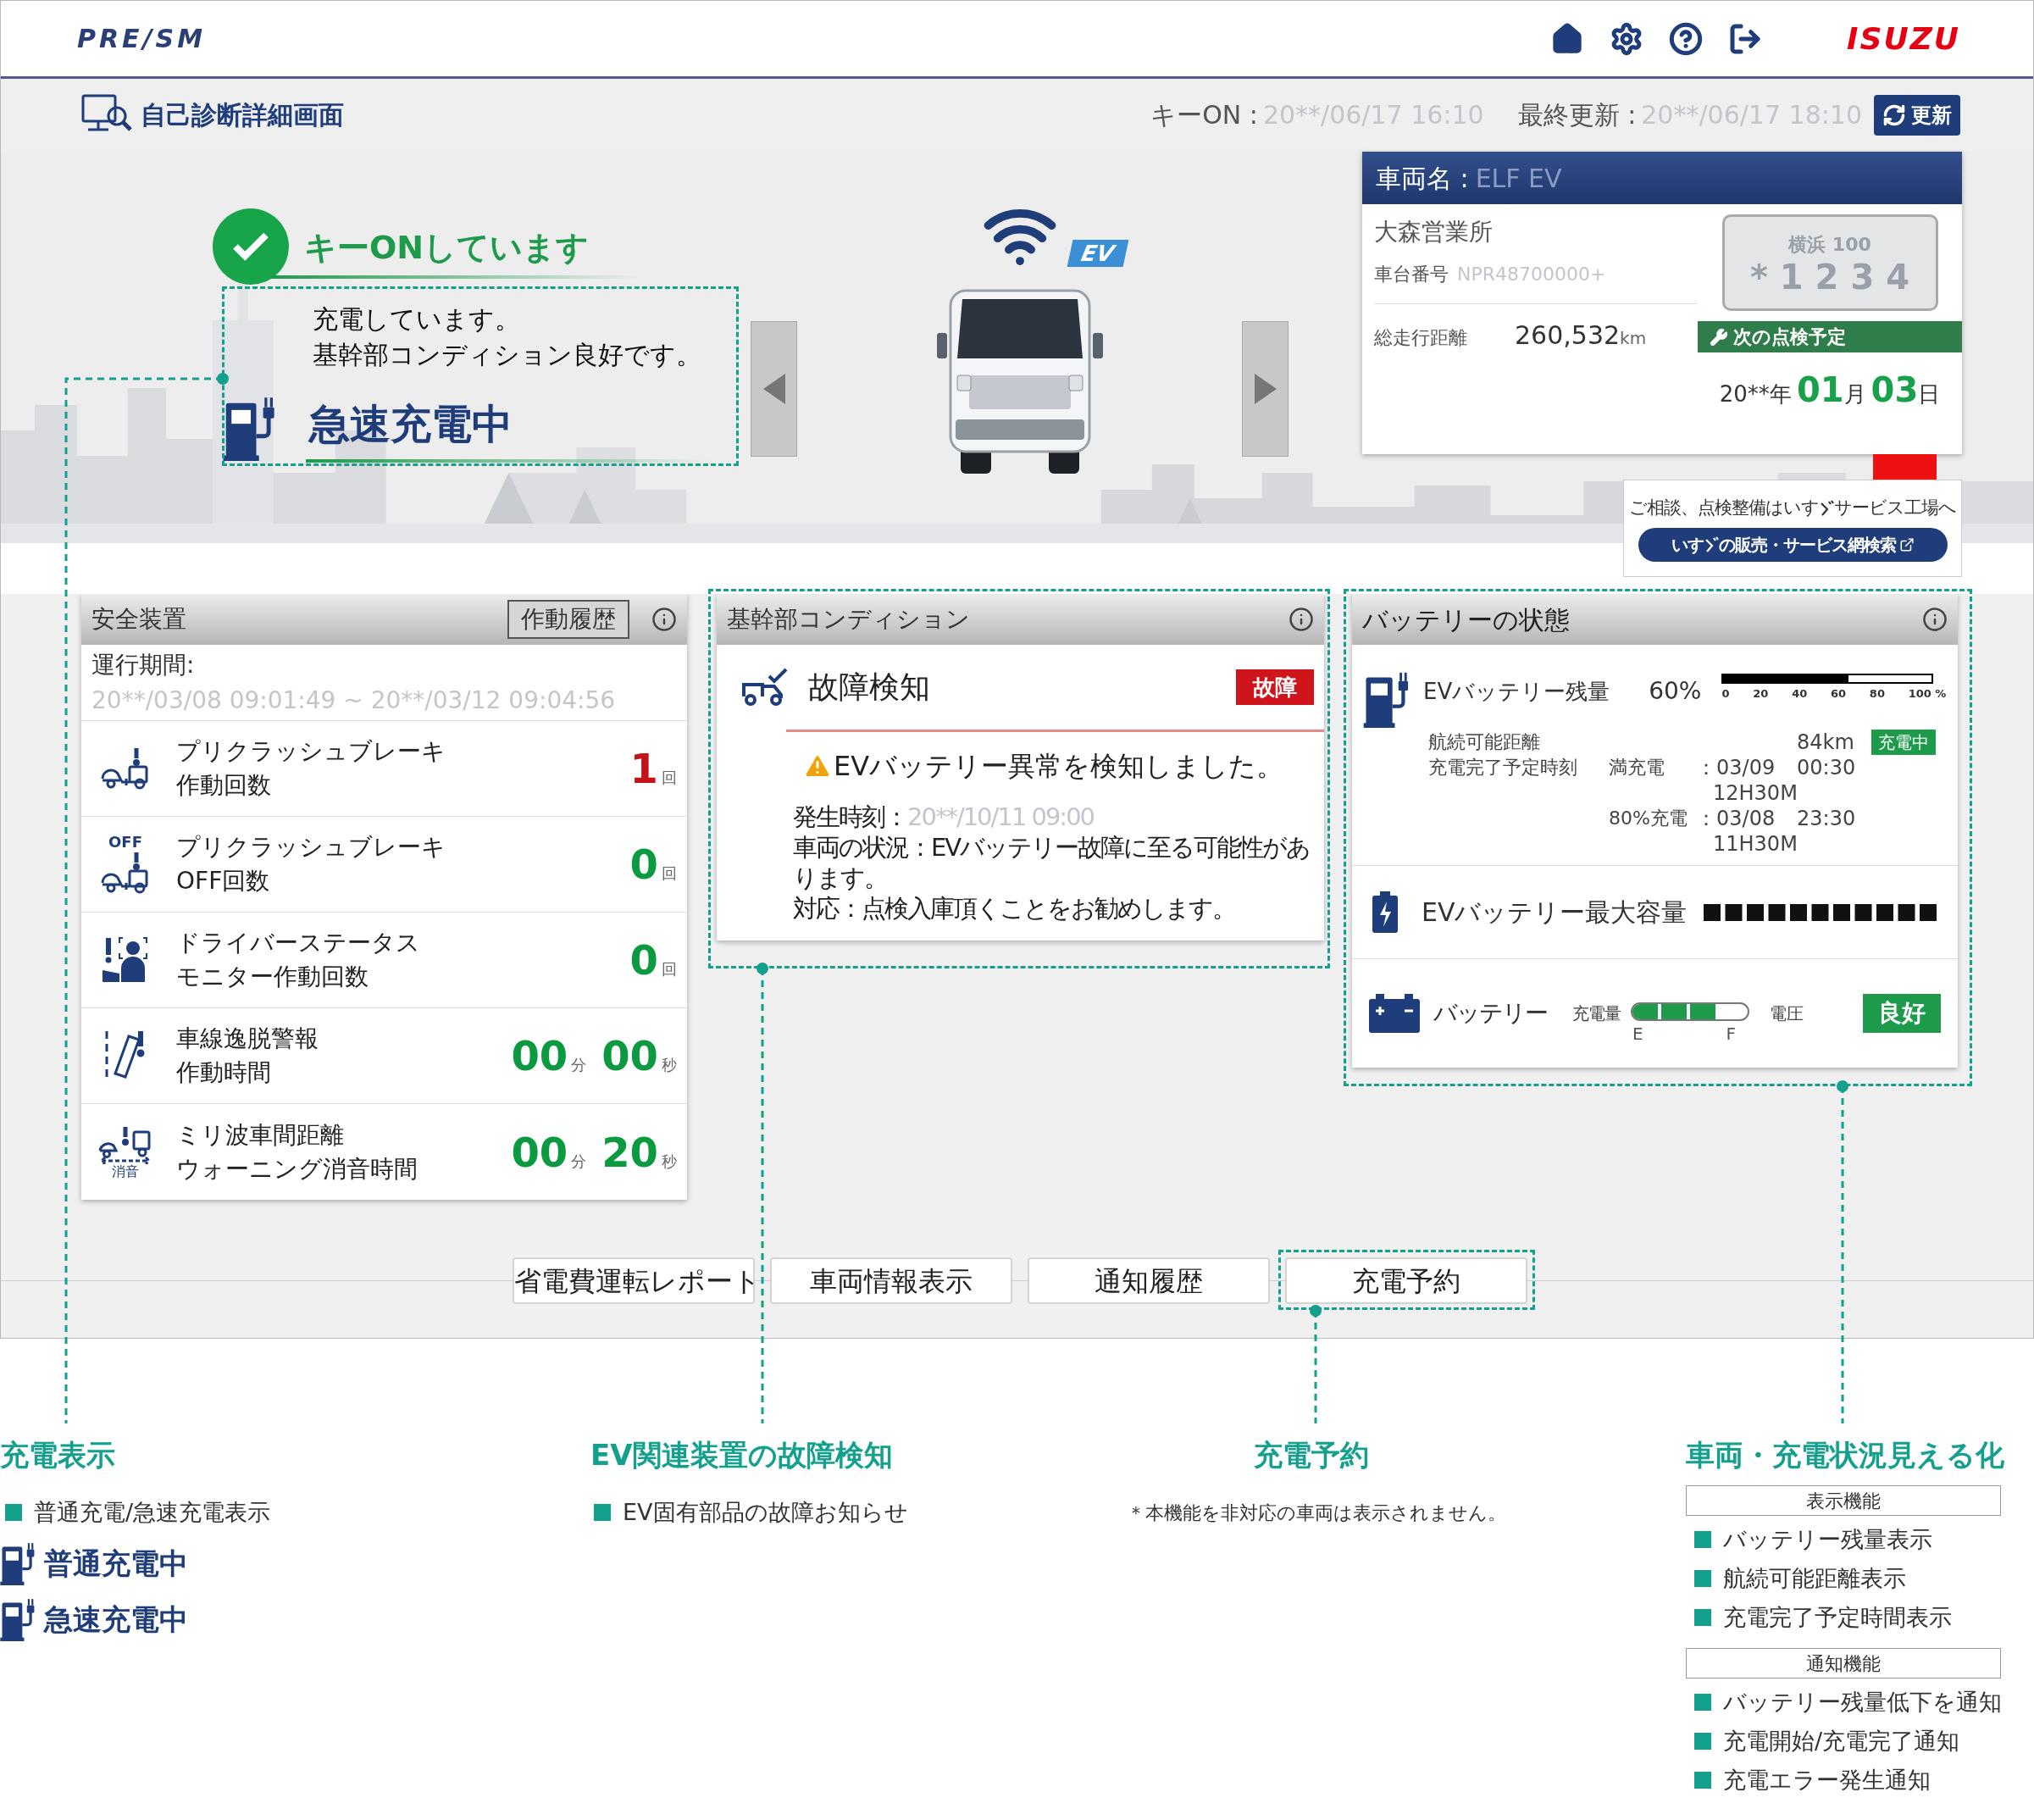 The width and height of the screenshot is (2034, 1820). I want to click on ev-remaining-label: EVバッテリー残量, so click(1516, 692).